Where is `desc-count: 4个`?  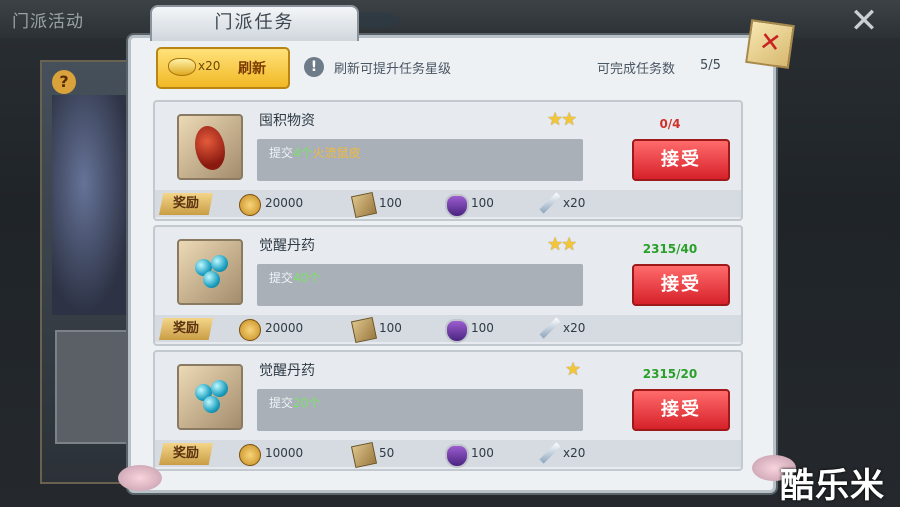
desc-count: 4个 is located at coordinates (303, 153).